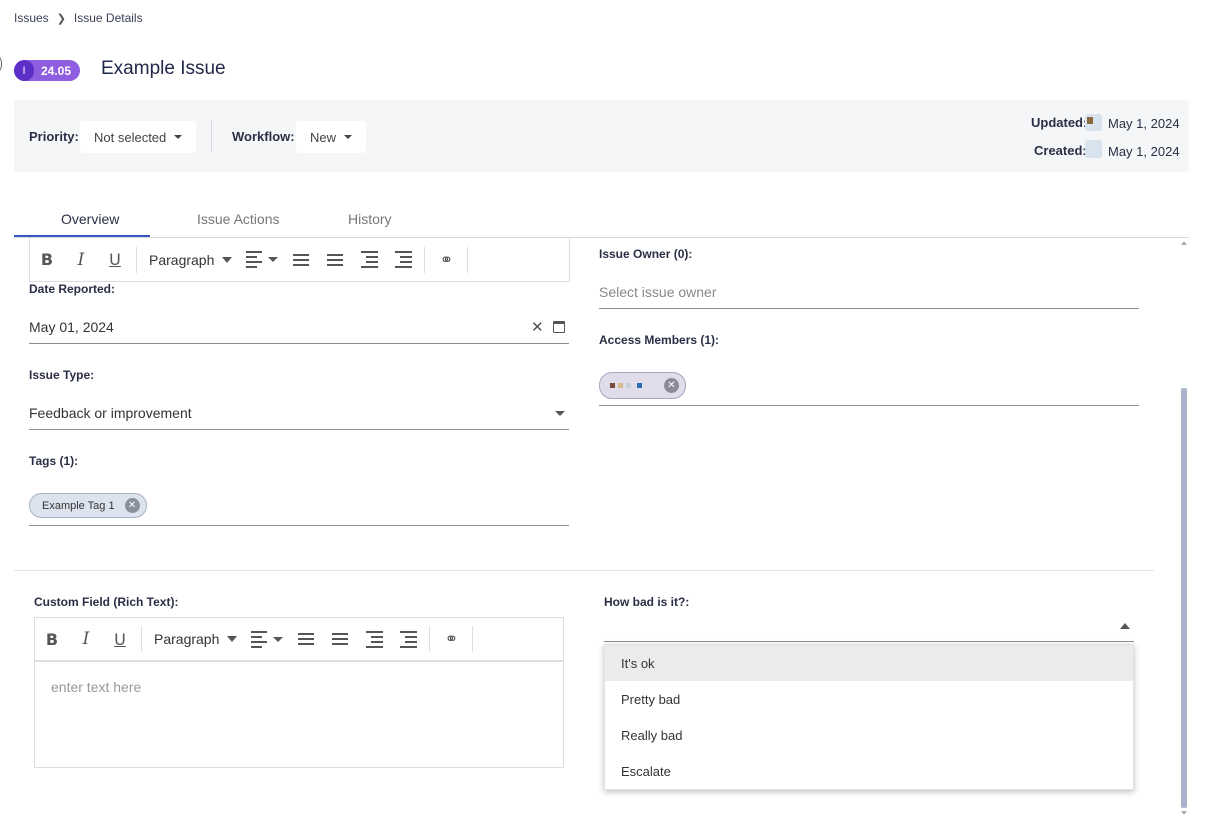  Describe the element at coordinates (1059, 122) in the screenshot. I see `updated-label: Updated:` at that location.